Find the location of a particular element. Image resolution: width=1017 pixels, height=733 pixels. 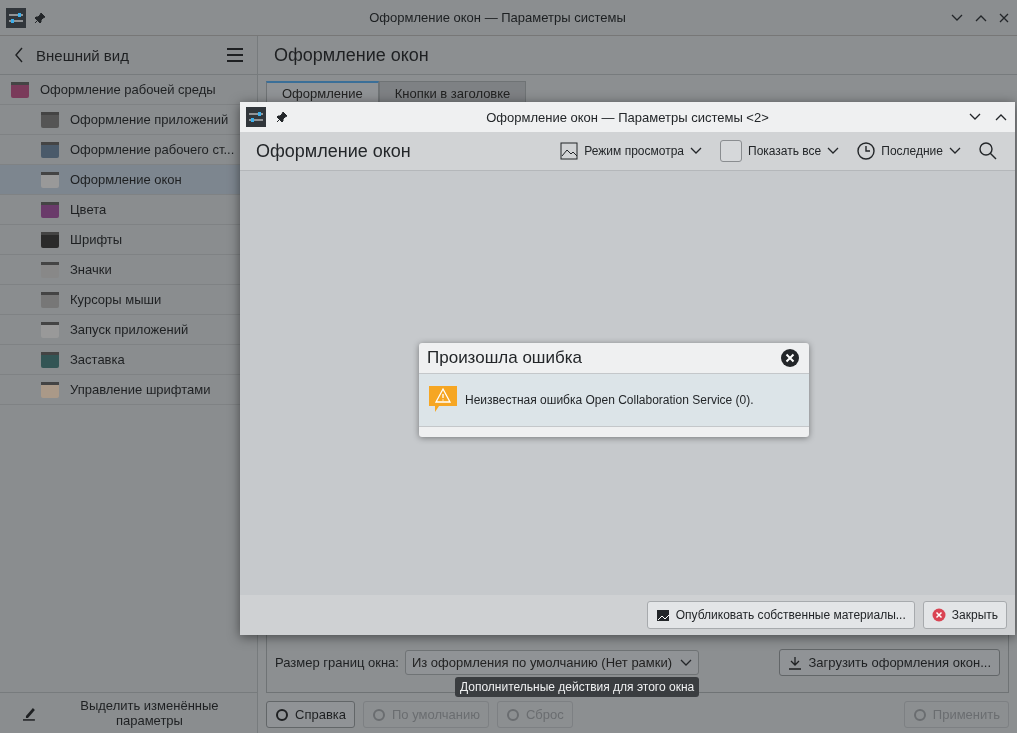

action-button: Справка is located at coordinates (310, 714).